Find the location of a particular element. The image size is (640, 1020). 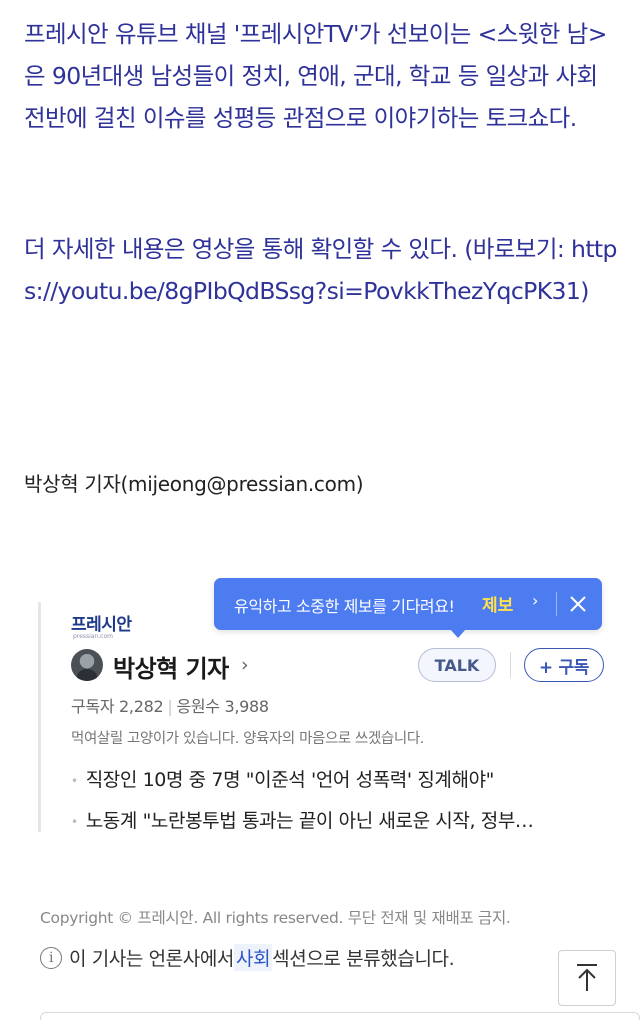

reporter-bio: 먹여살릴 고양이가 있습니다. 양육자의 마음으로 쓰겠습니다. is located at coordinates (247, 739).